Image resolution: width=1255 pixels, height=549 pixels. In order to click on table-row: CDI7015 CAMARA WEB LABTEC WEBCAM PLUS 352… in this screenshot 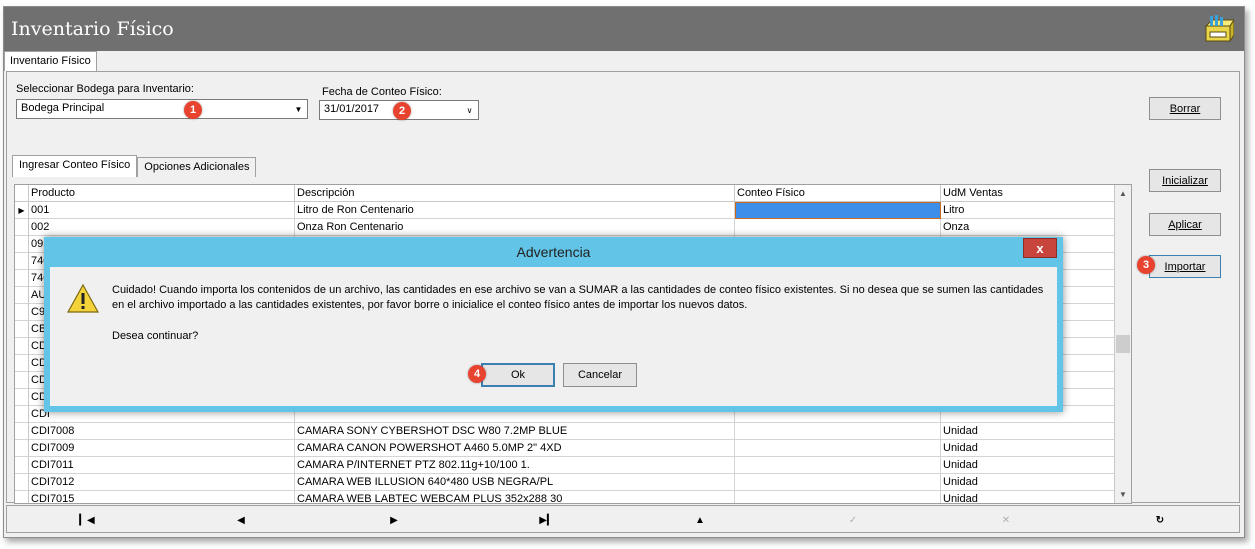, I will do `click(565, 497)`.